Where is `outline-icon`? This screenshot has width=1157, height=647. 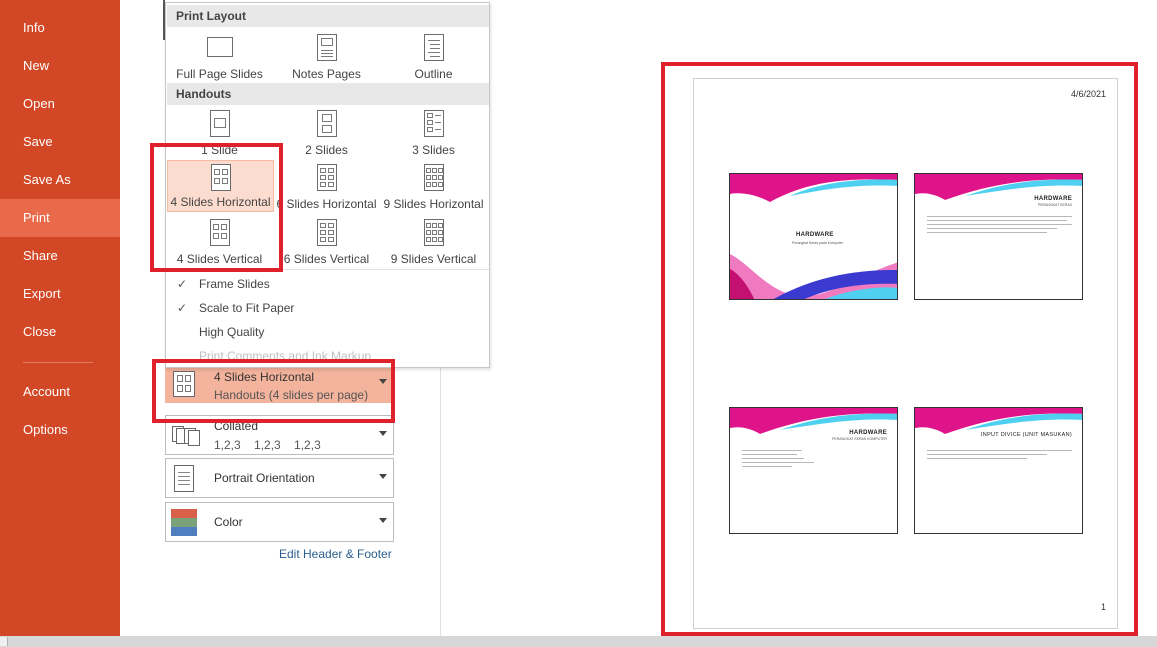 outline-icon is located at coordinates (433, 47).